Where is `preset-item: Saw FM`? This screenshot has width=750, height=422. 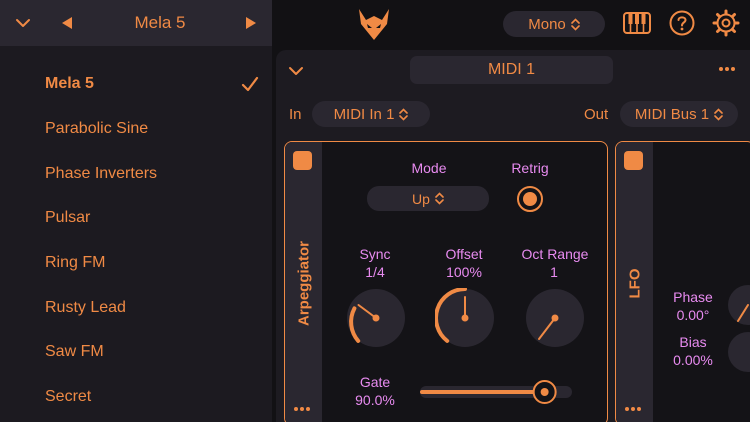 preset-item: Saw FM is located at coordinates (136, 352).